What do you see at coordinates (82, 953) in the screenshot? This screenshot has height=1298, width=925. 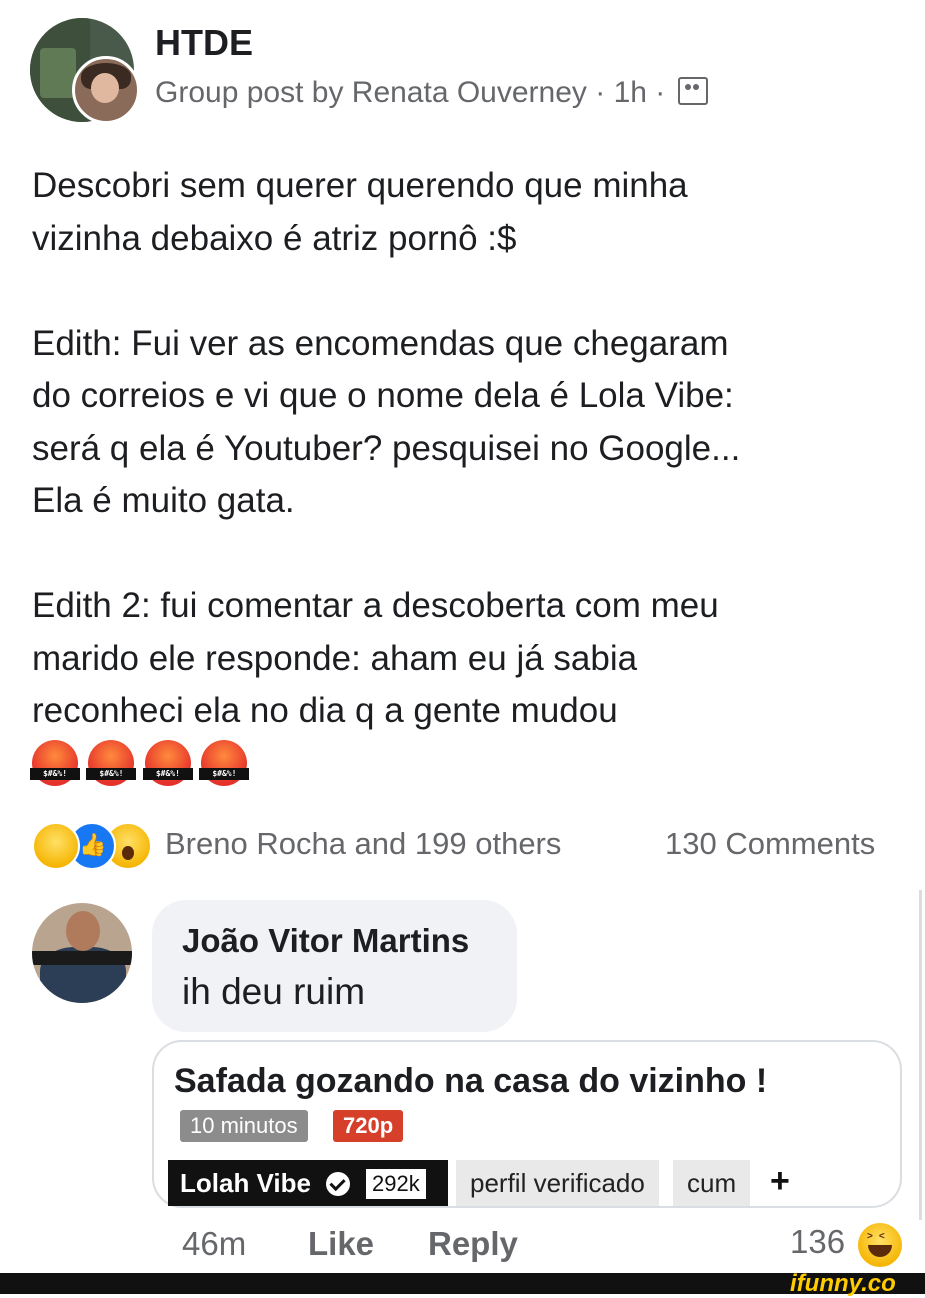 I see `commenter-avatar` at bounding box center [82, 953].